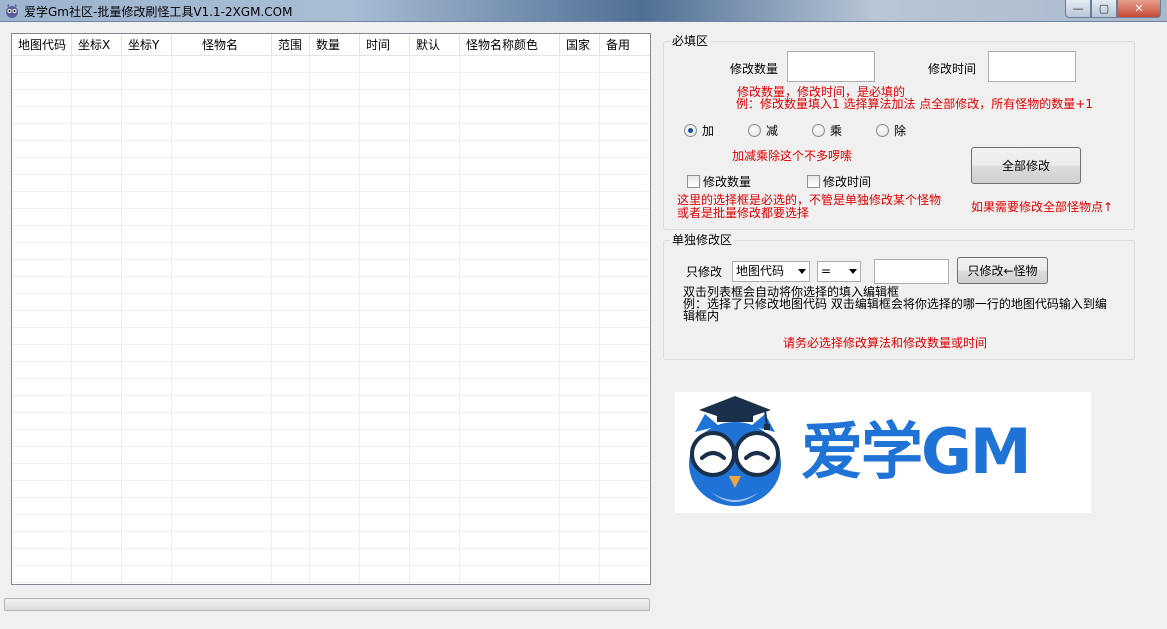 The width and height of the screenshot is (1167, 629). I want to click on single-help-line3: 辑框内, so click(701, 316).